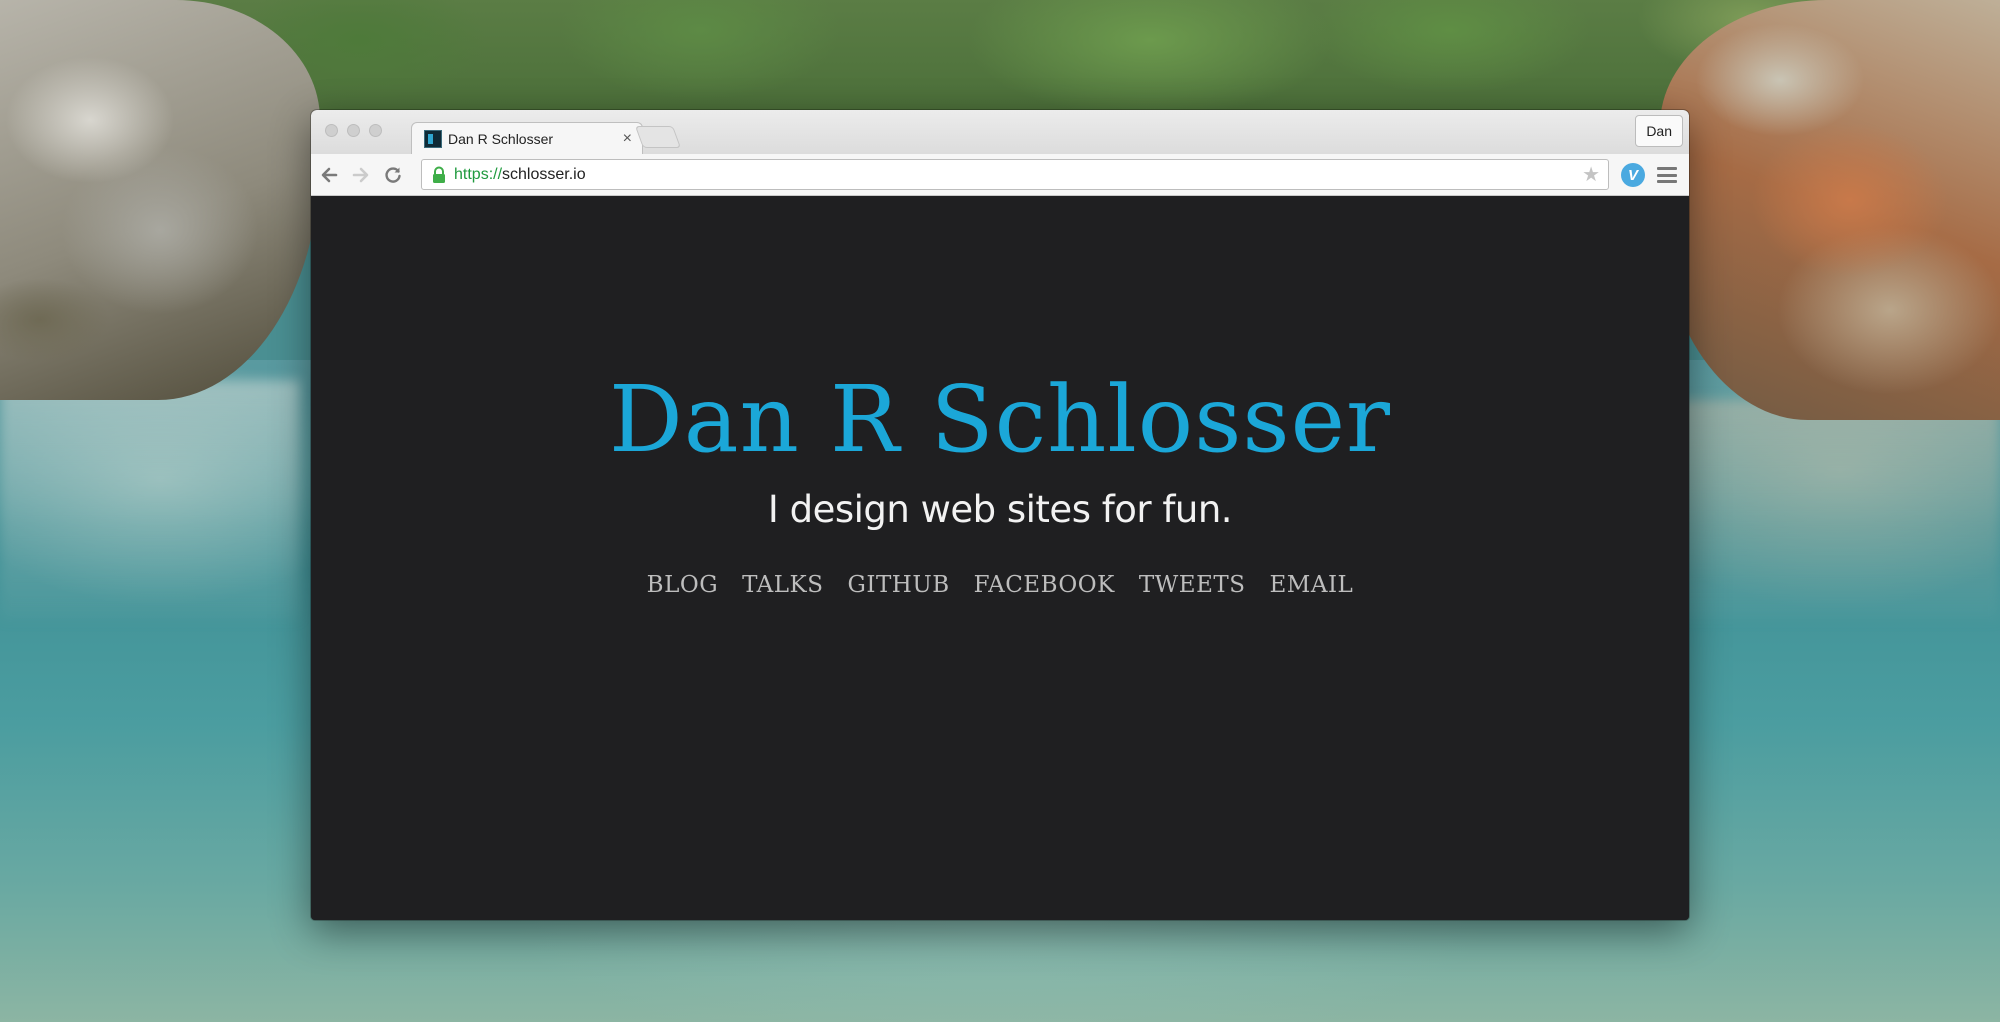 This screenshot has height=1022, width=2000. What do you see at coordinates (898, 585) in the screenshot?
I see `nav-link-github: GITHUB` at bounding box center [898, 585].